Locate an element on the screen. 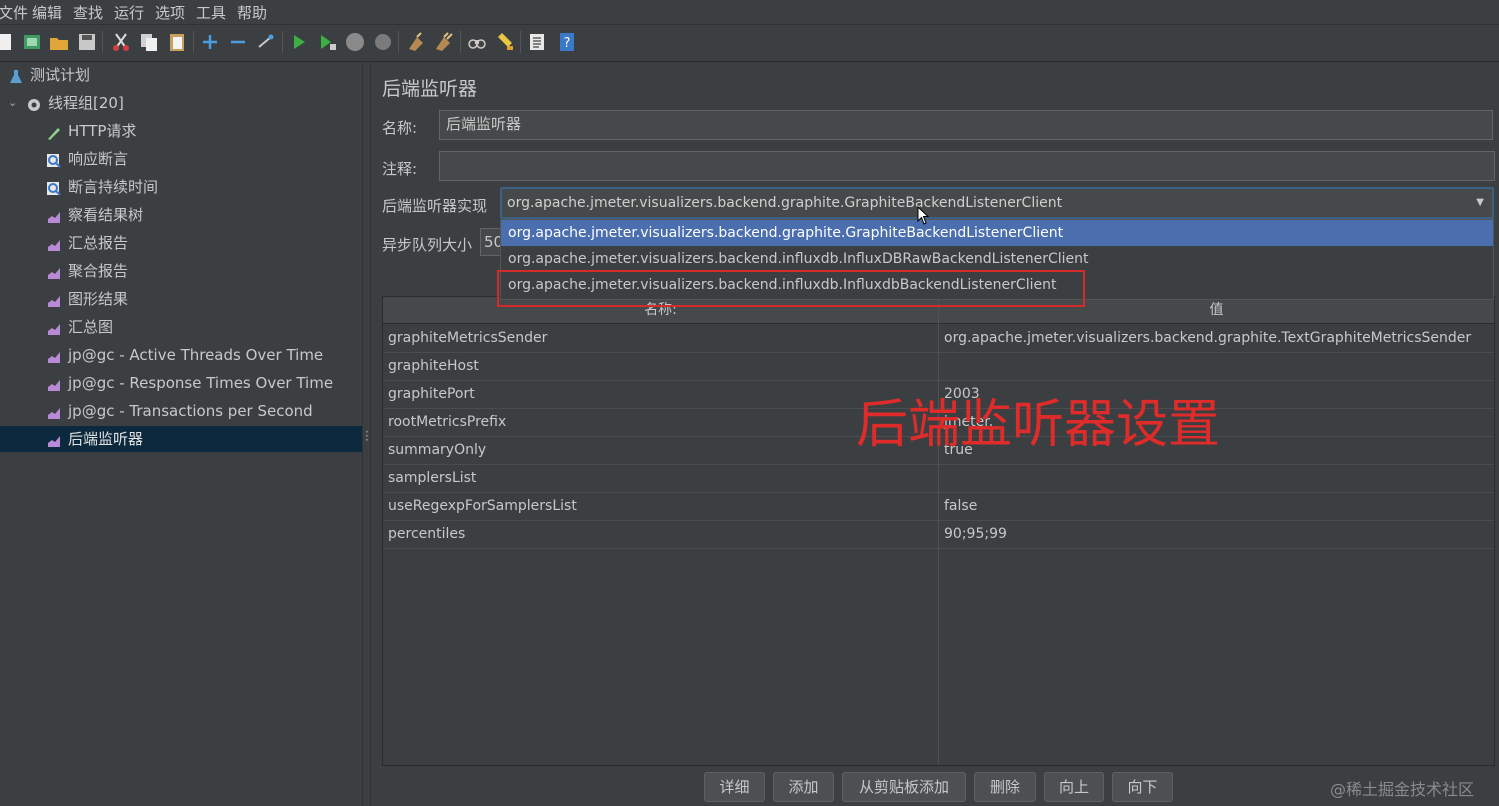 The height and width of the screenshot is (806, 1499). detail-button: 详细 is located at coordinates (734, 787).